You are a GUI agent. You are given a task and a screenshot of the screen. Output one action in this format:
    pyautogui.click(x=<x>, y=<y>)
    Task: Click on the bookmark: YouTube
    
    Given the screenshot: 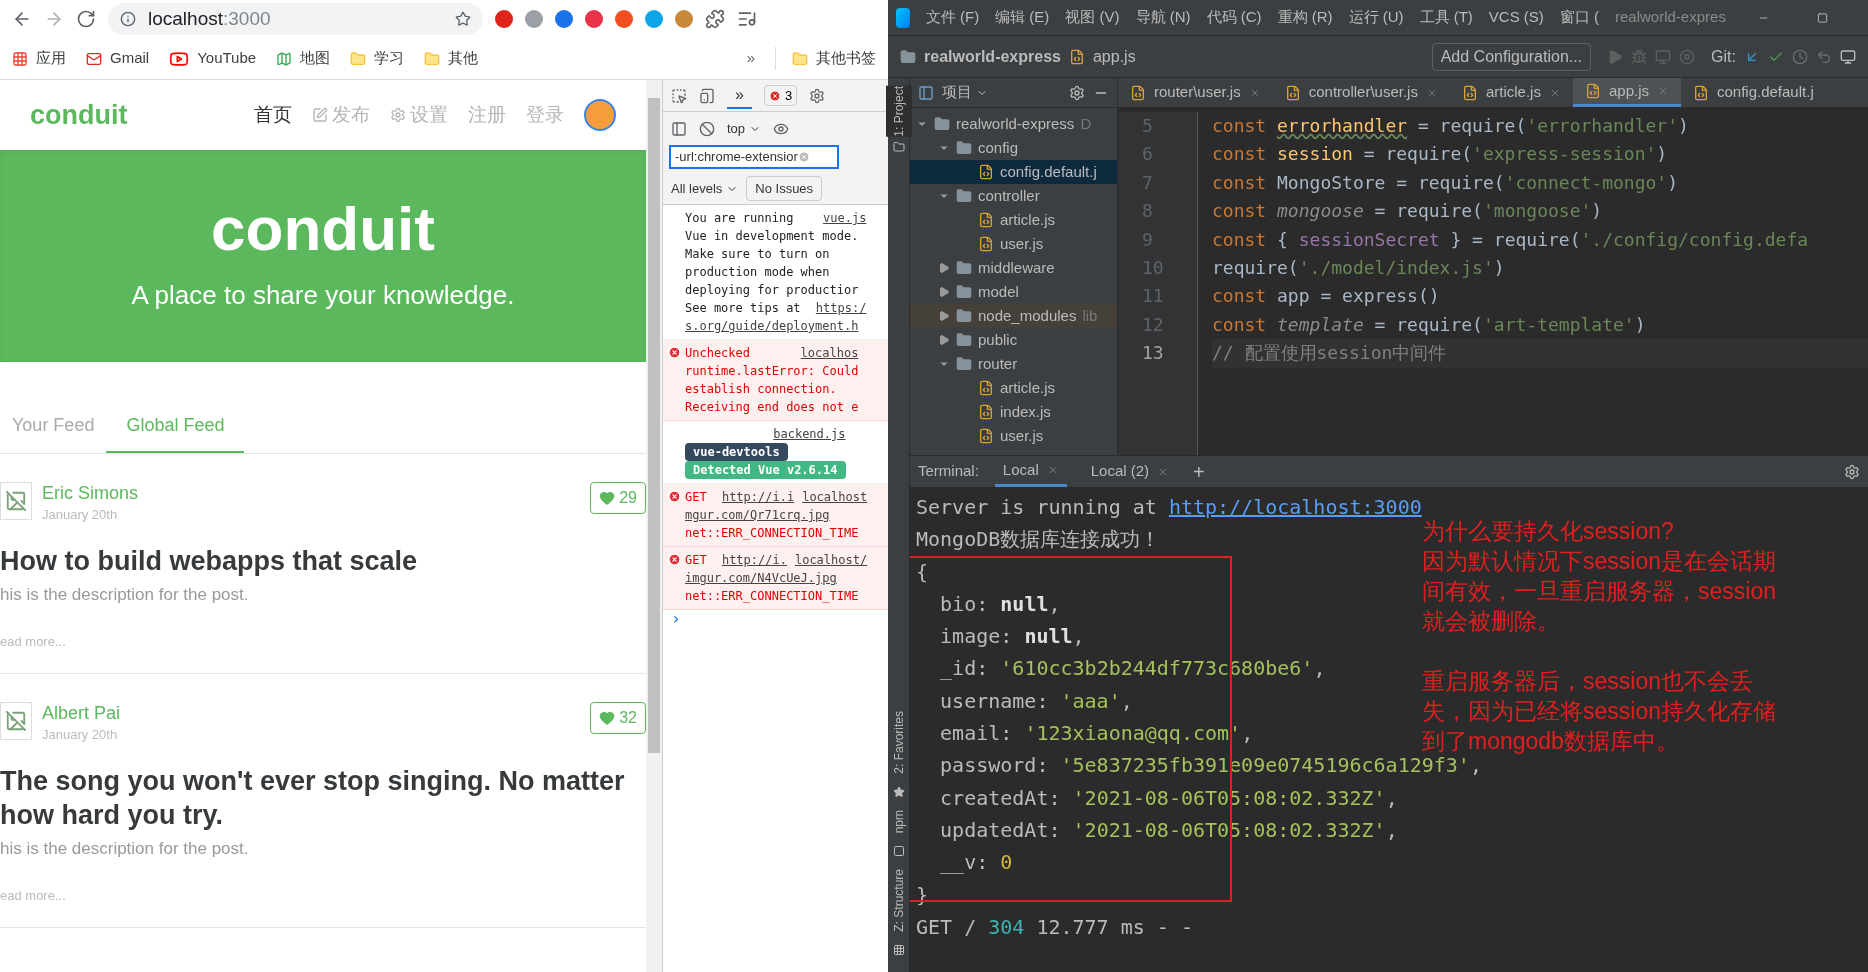 What is the action you would take?
    pyautogui.click(x=213, y=58)
    